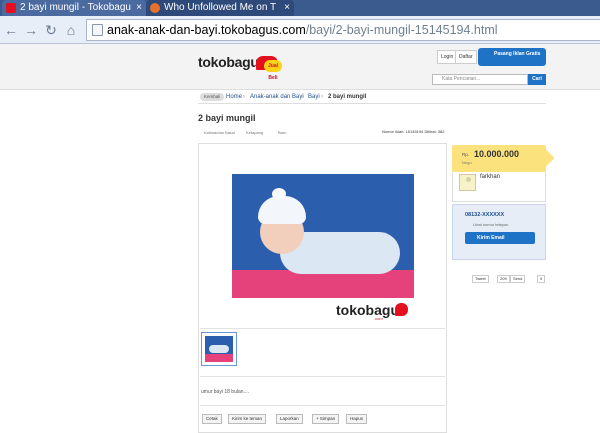 The height and width of the screenshot is (433, 600). I want to click on pasang-iklan-label: Pasang Iklan Gratis, so click(517, 54).